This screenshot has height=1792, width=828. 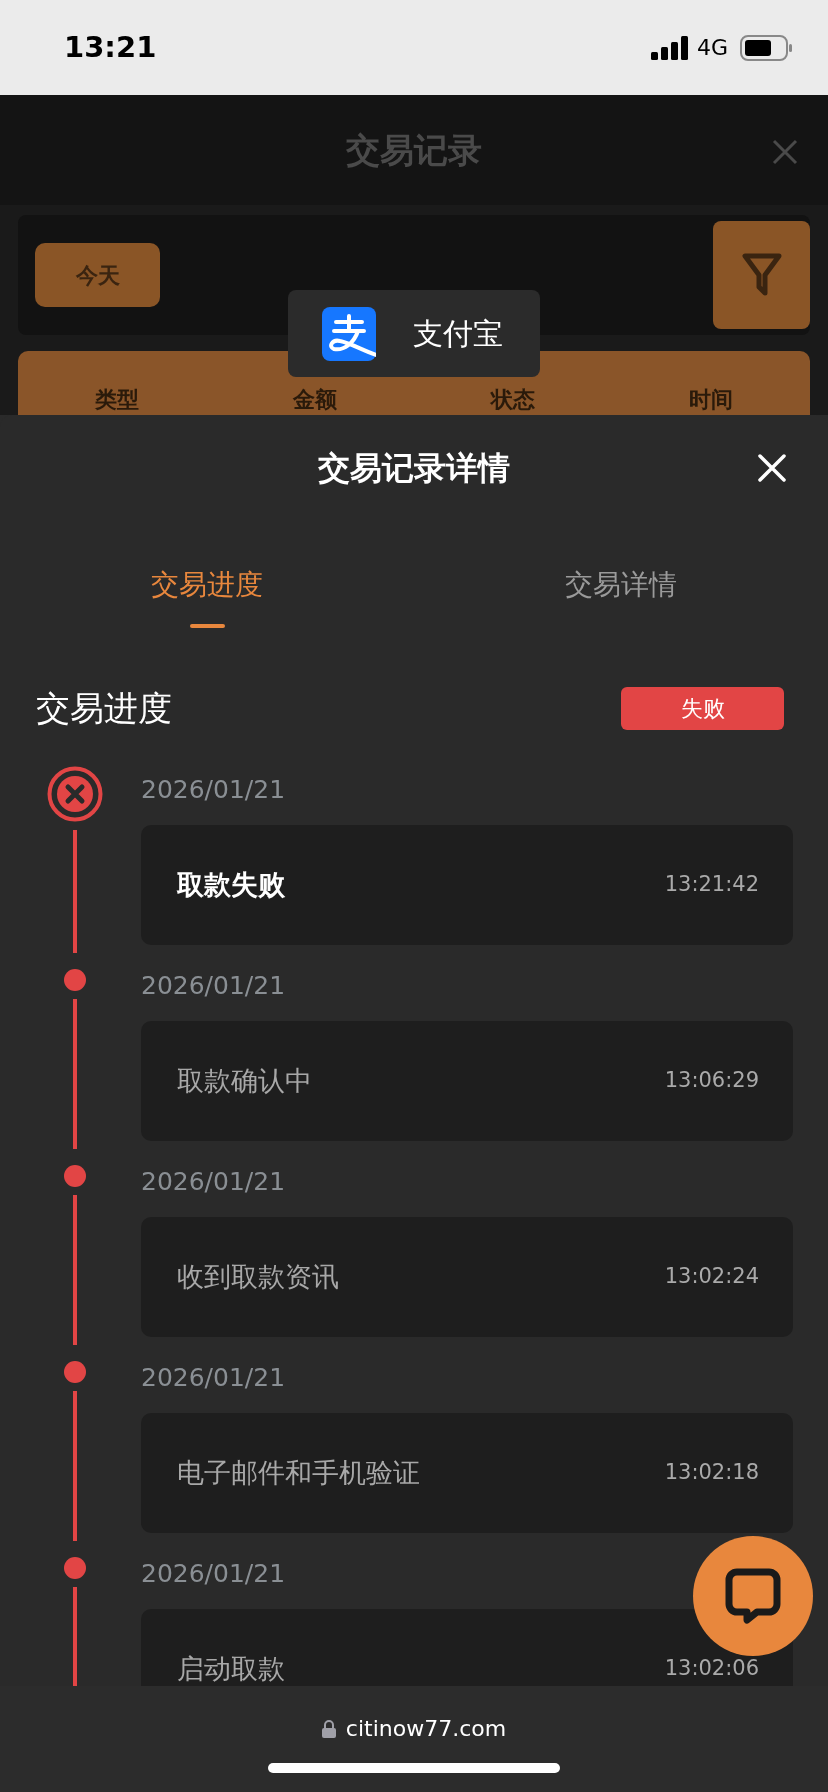 I want to click on signal-icon, so click(x=669, y=47).